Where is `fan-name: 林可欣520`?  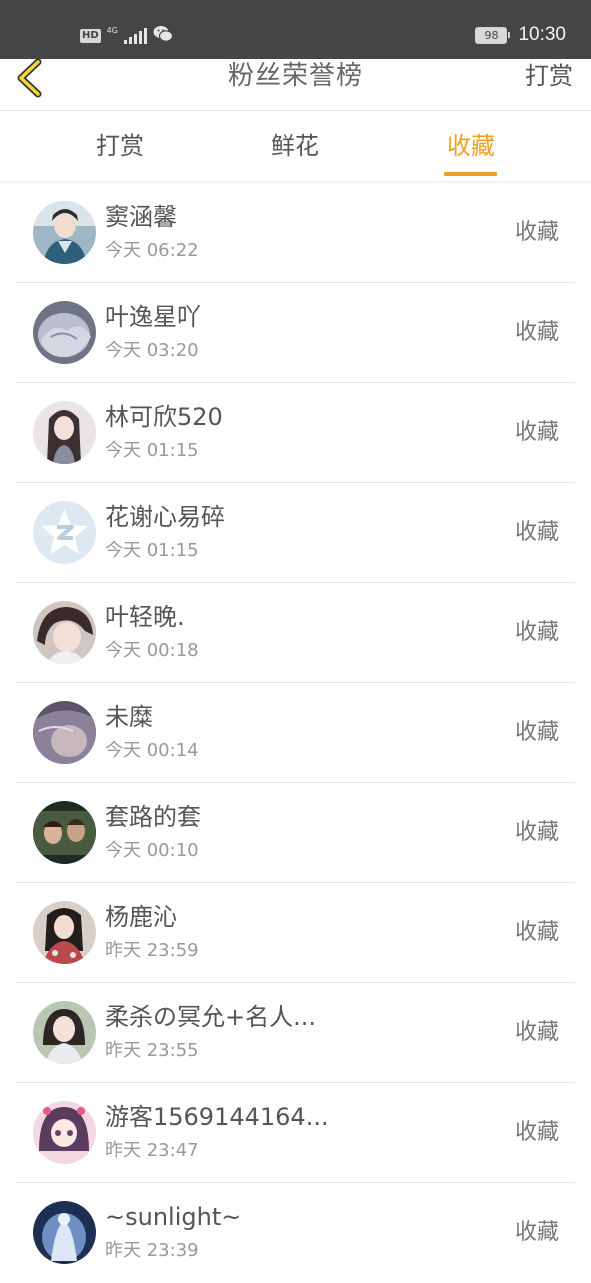
fan-name: 林可欣520 is located at coordinates (164, 417).